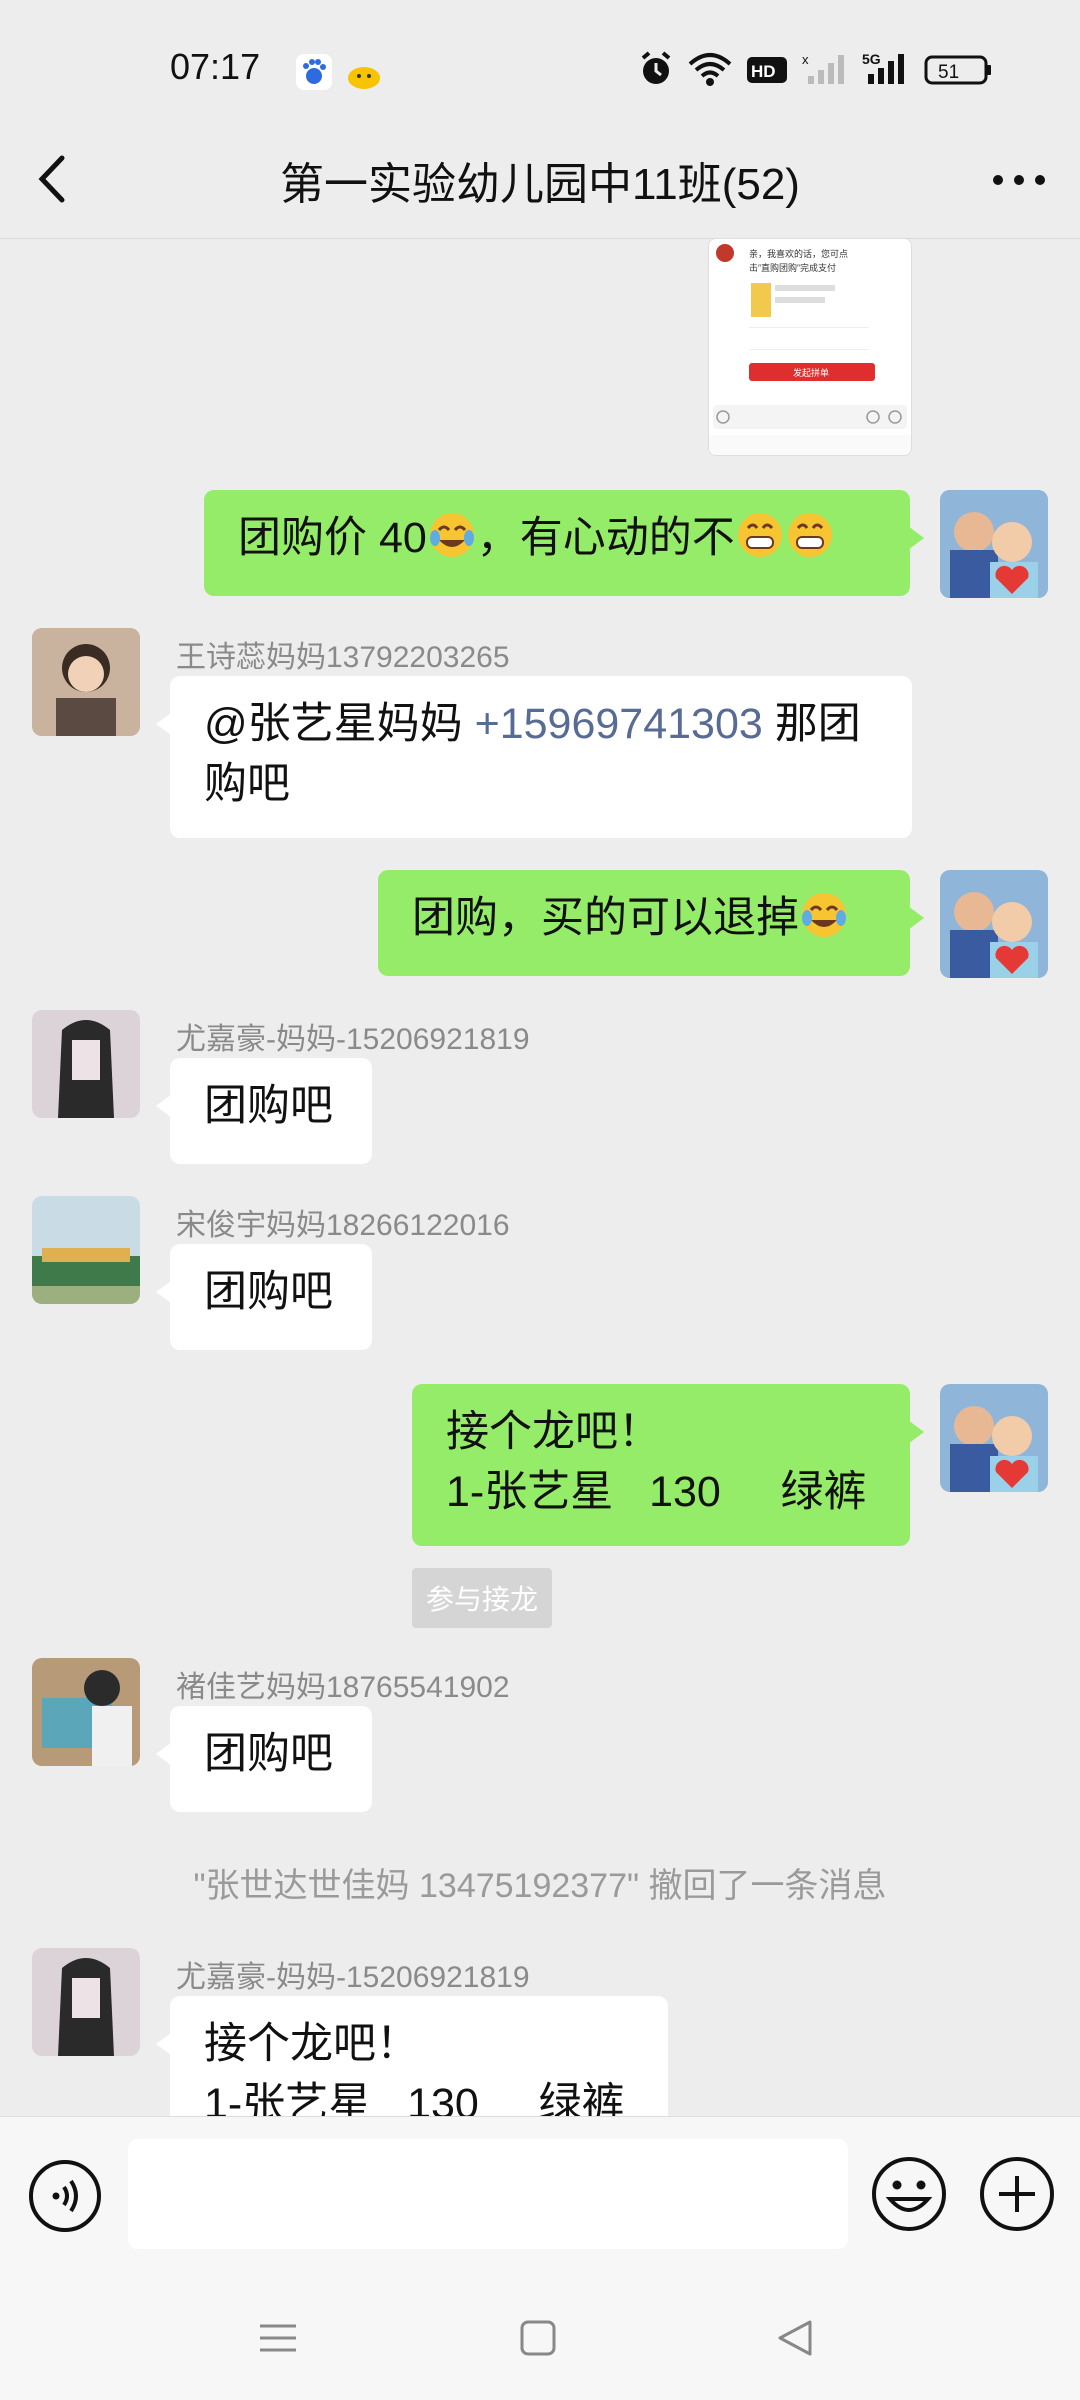  I want to click on 5g-signal-icon: 5G, so click(886, 69).